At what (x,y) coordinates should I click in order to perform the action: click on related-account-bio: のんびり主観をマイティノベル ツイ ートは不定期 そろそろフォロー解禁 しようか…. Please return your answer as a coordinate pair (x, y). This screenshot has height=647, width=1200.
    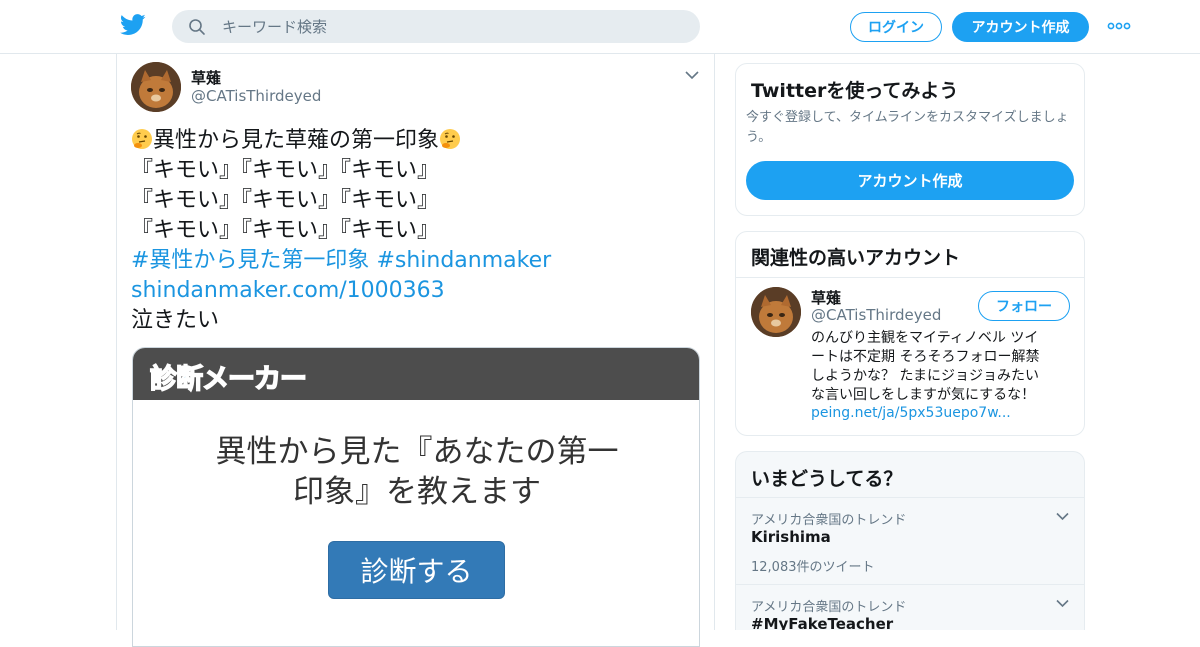
    Looking at the image, I should click on (941, 367).